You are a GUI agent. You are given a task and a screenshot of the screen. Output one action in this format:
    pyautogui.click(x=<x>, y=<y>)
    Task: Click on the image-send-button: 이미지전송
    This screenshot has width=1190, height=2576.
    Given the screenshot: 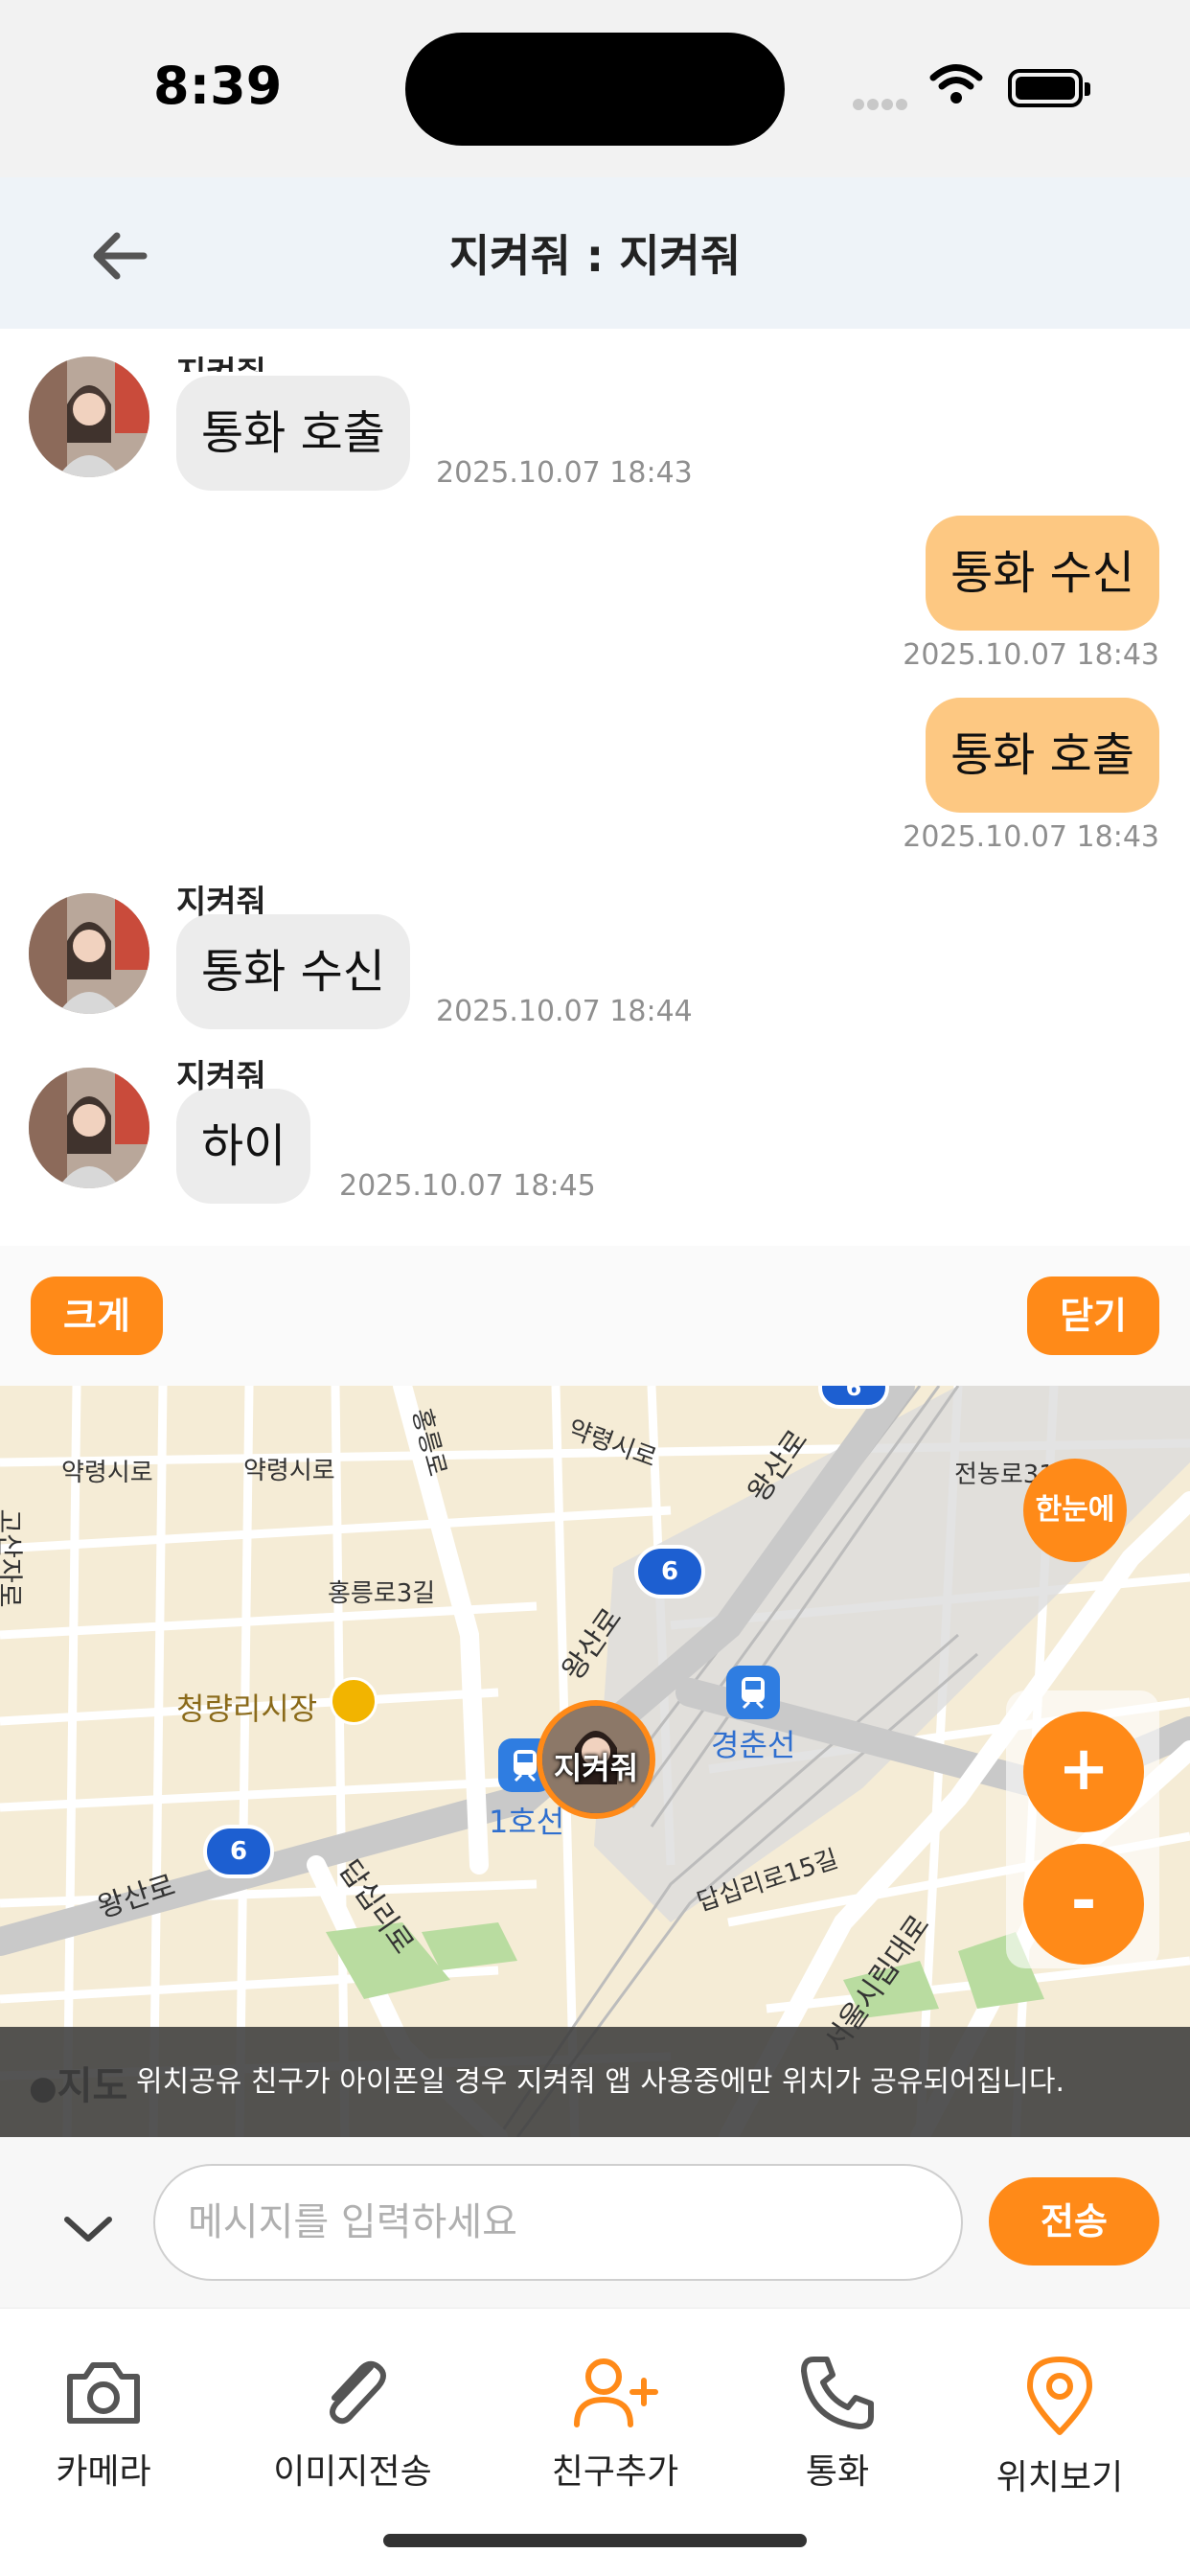 What is the action you would take?
    pyautogui.click(x=352, y=2424)
    